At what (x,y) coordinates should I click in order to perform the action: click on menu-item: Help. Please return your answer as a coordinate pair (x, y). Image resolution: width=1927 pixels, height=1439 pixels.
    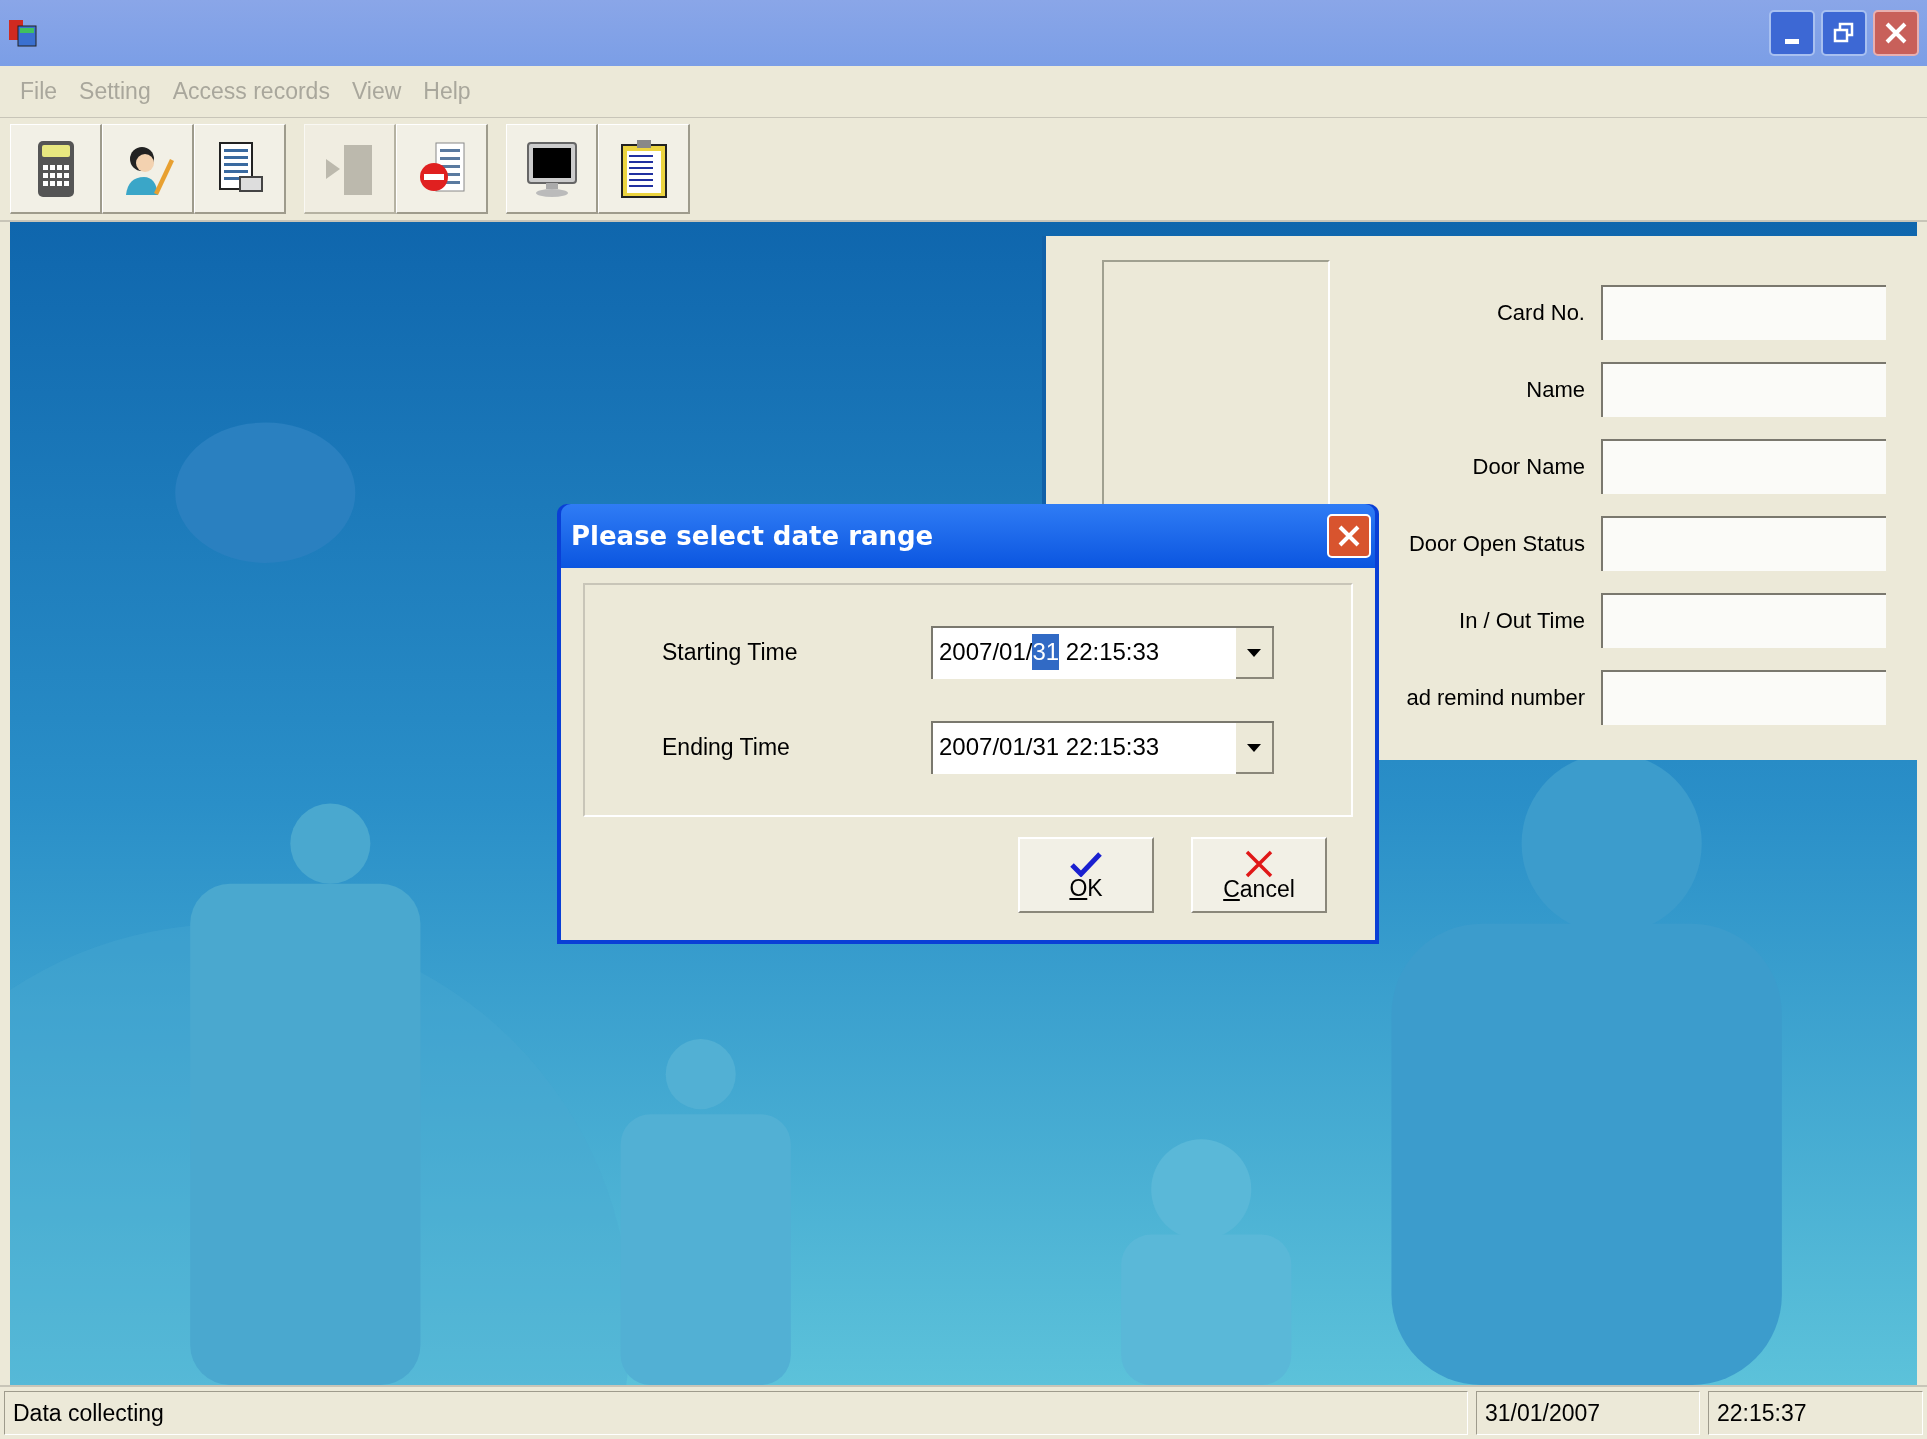
    Looking at the image, I should click on (447, 91).